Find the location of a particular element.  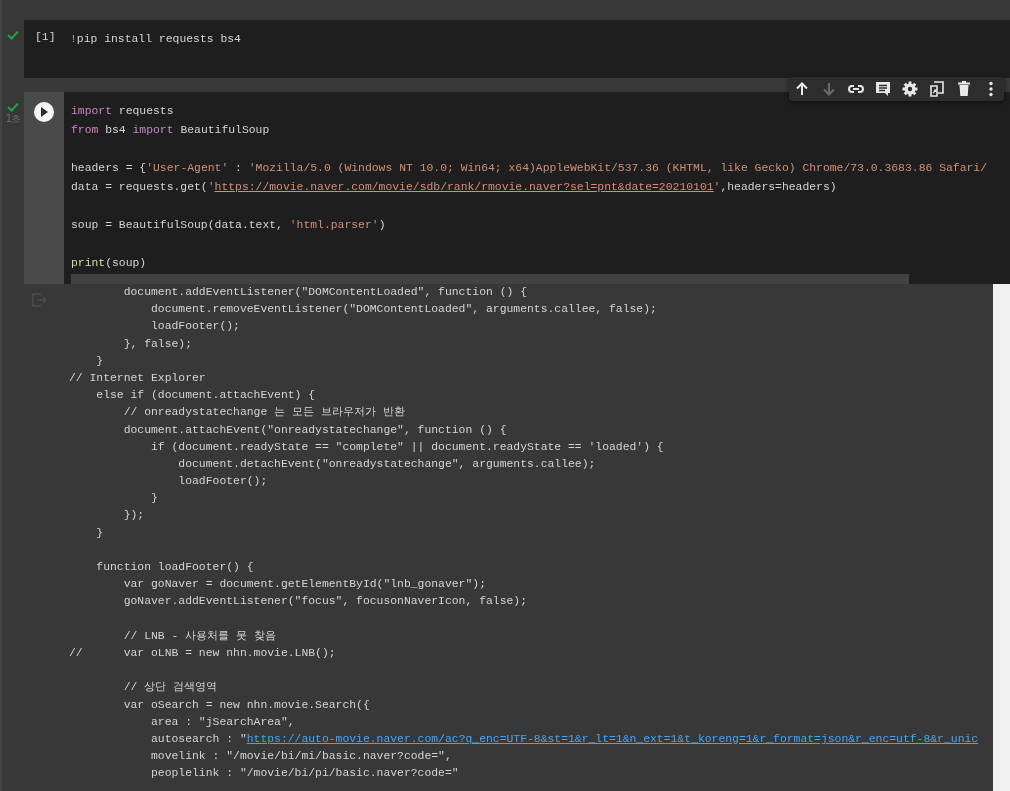

code-line: document.attachEvent("onreadystatechange", function () { is located at coordinates (315, 430).